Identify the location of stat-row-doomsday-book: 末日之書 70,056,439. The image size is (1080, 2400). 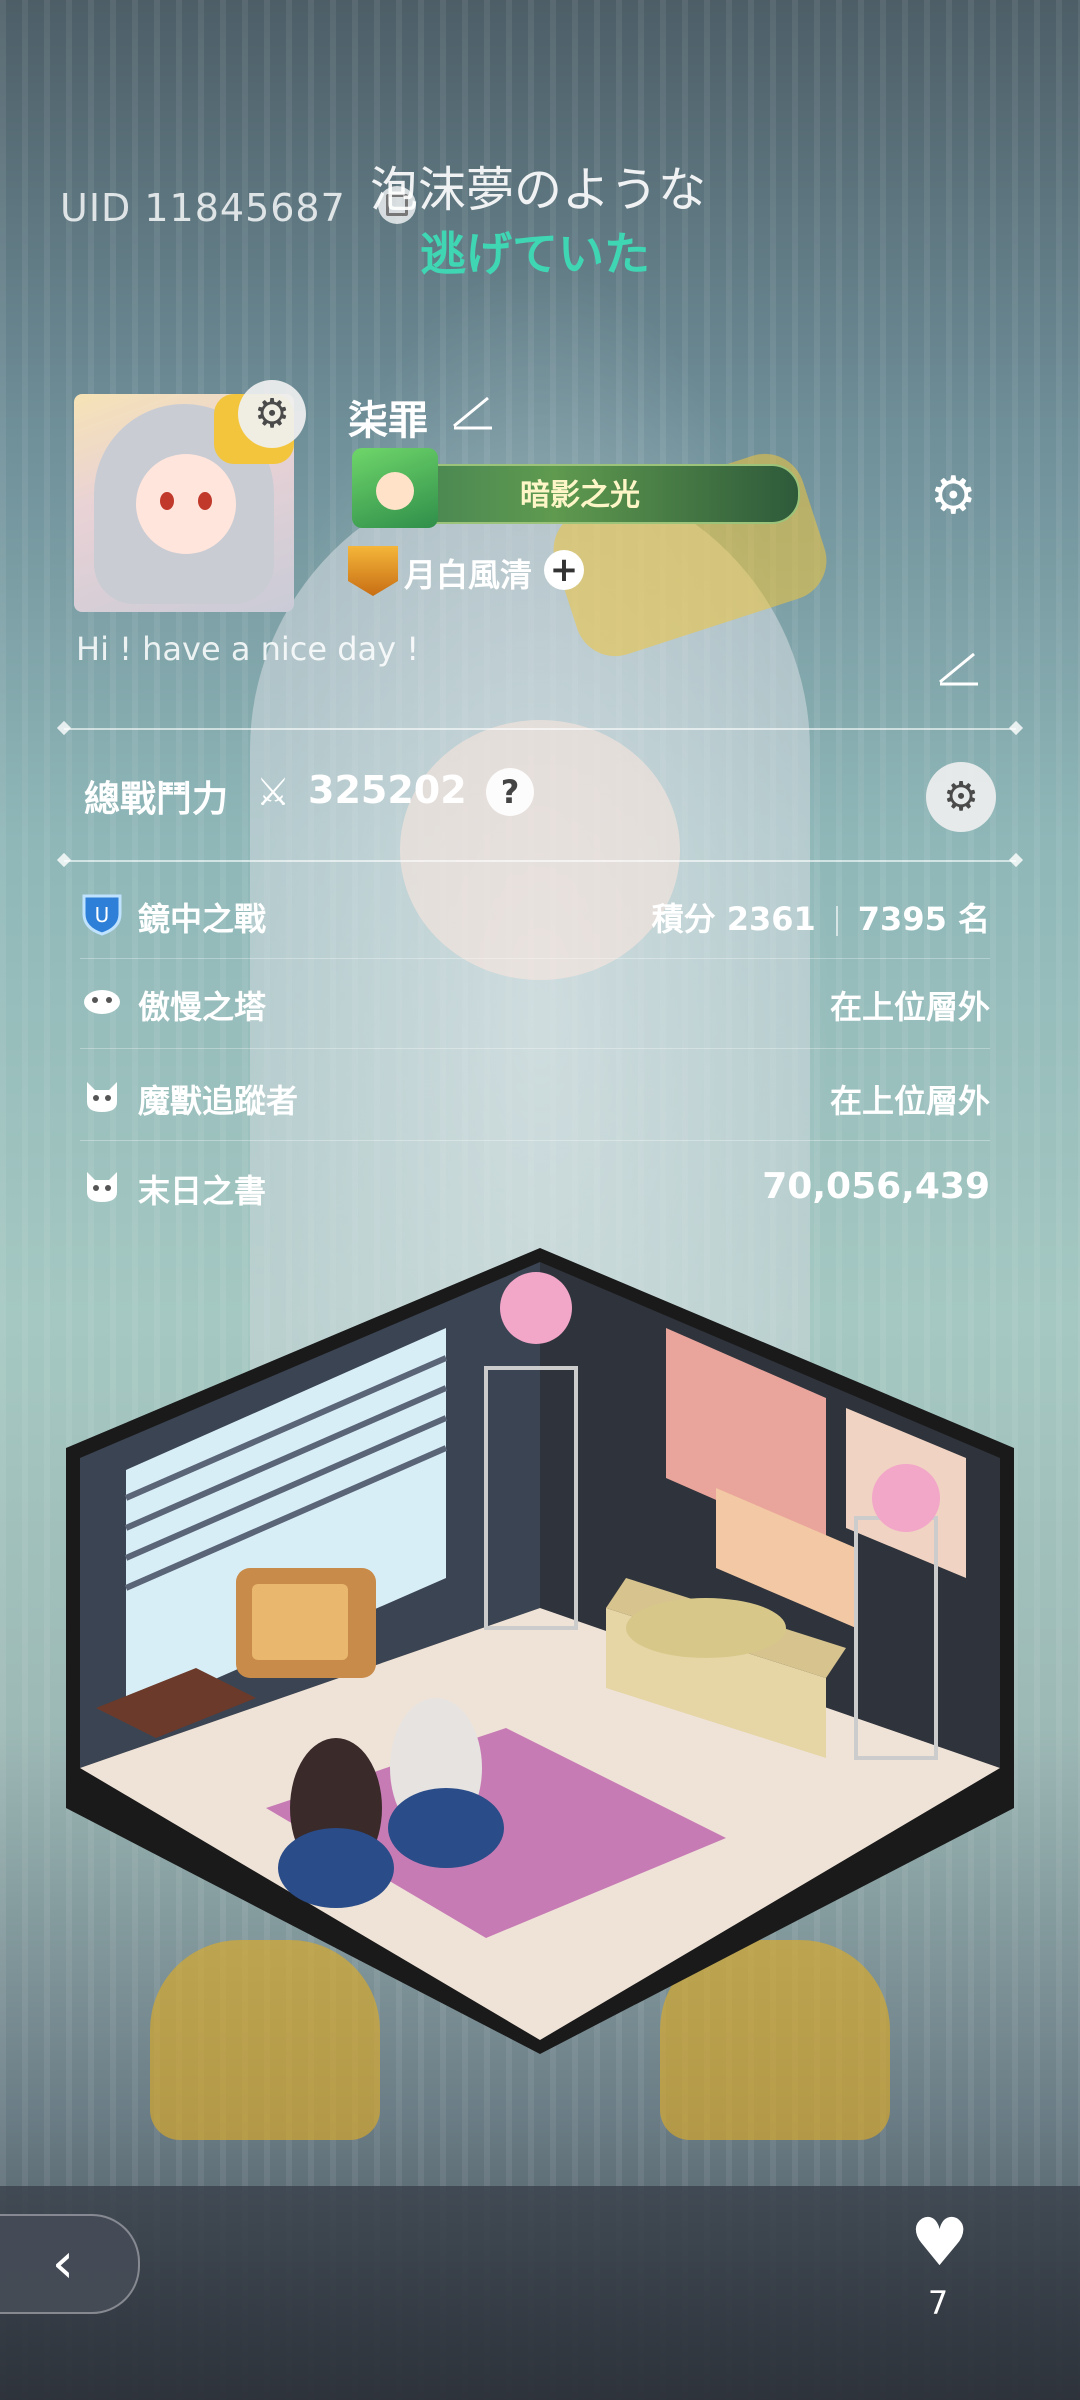
(535, 1188).